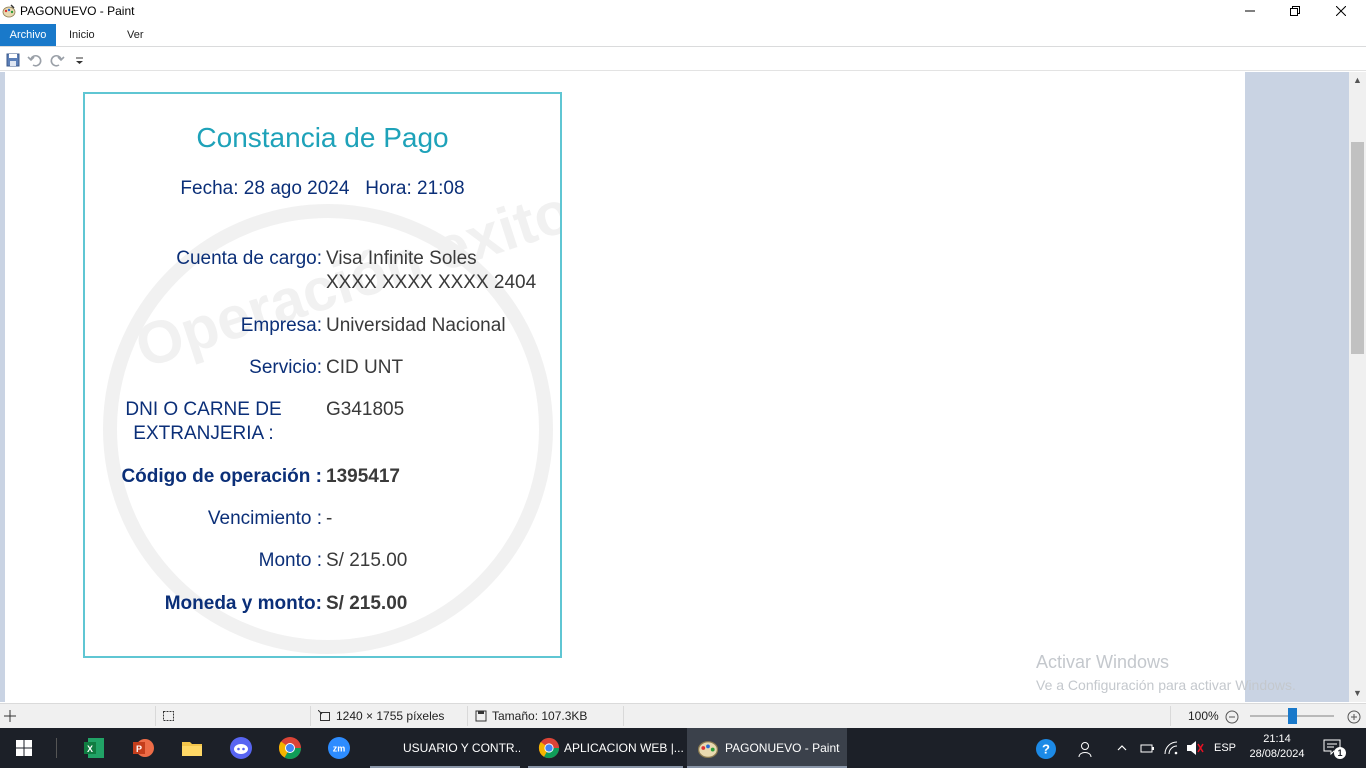  I want to click on value-cuenta-cargo-line2: XXXX XXXX XXXX 2404, so click(431, 282).